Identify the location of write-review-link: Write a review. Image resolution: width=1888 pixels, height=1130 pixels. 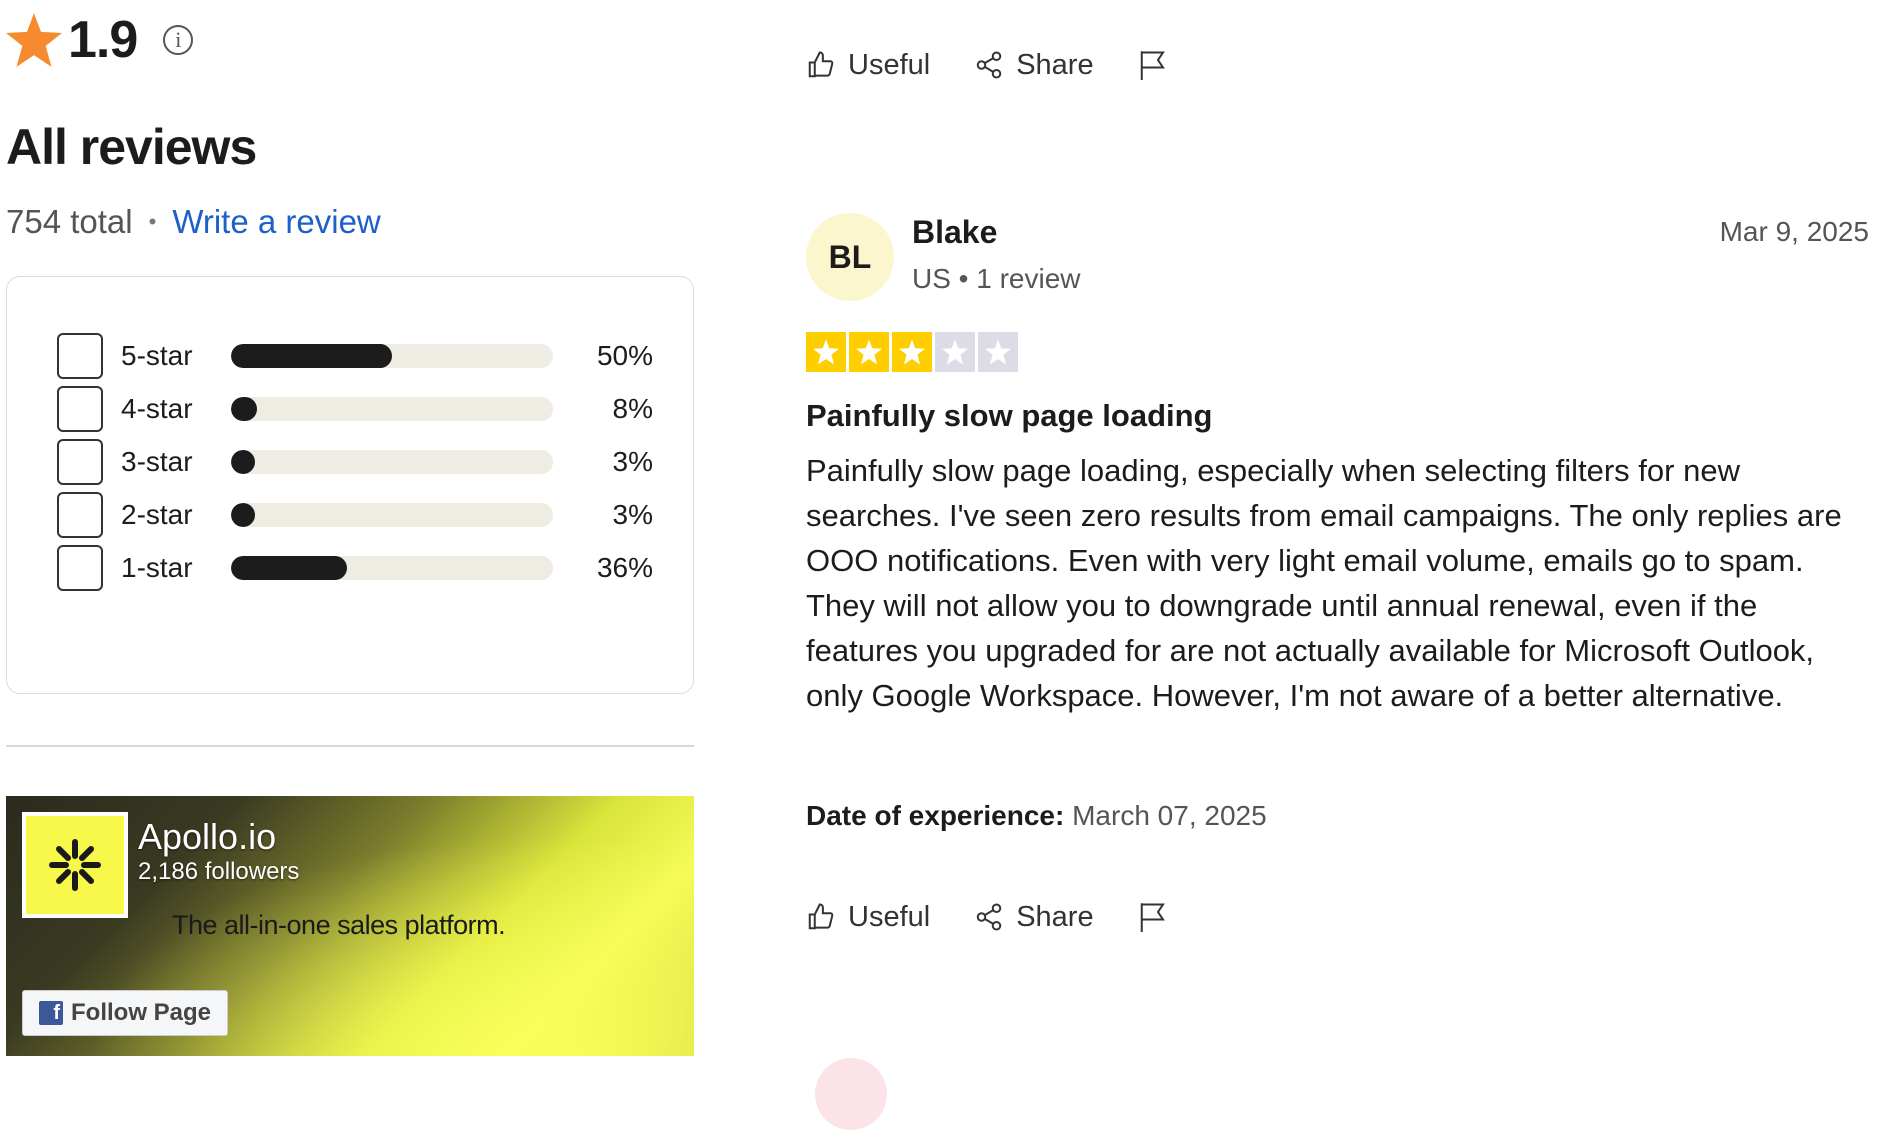
(276, 222).